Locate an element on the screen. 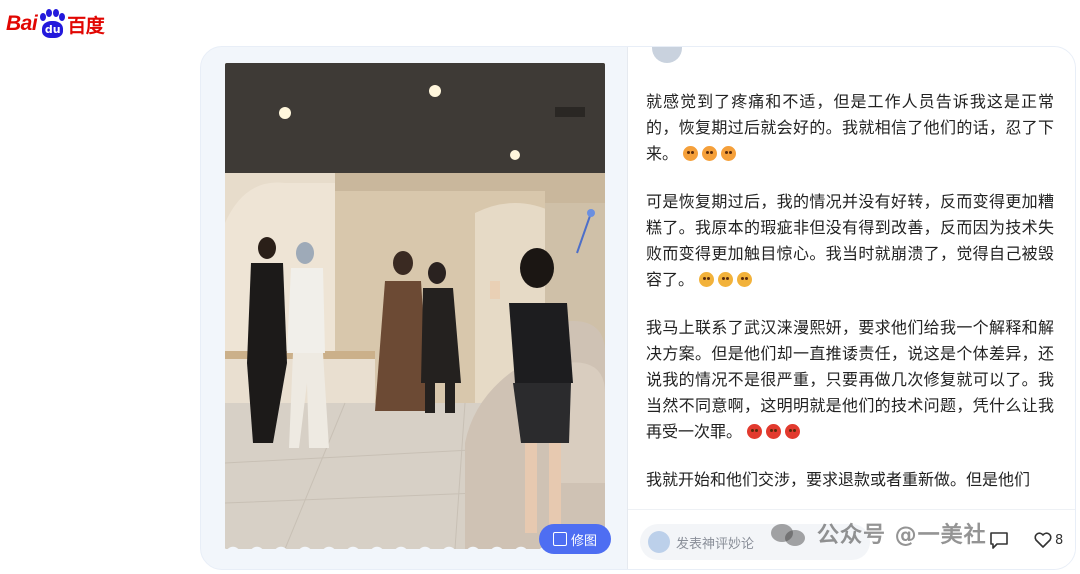  logo-text-right: 百度 is located at coordinates (86, 26).